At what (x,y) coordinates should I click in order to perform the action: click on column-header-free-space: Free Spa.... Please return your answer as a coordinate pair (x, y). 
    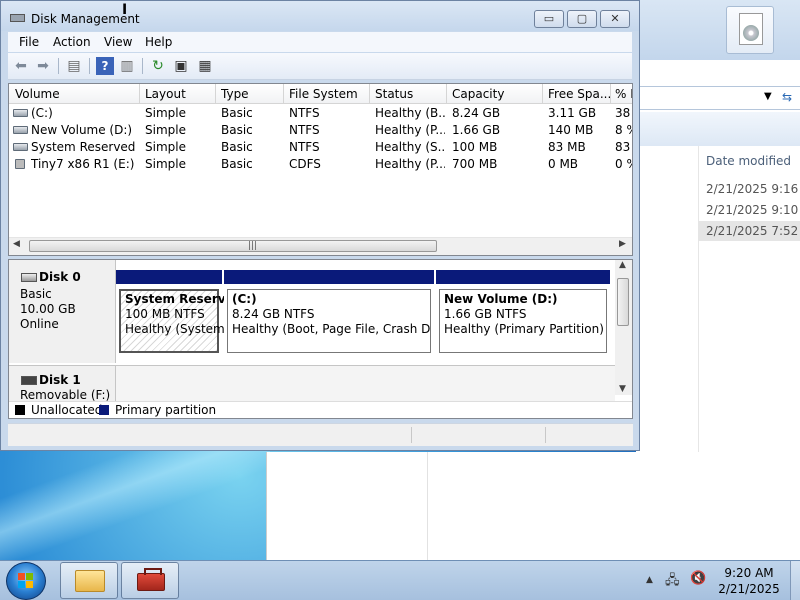
    Looking at the image, I should click on (579, 94).